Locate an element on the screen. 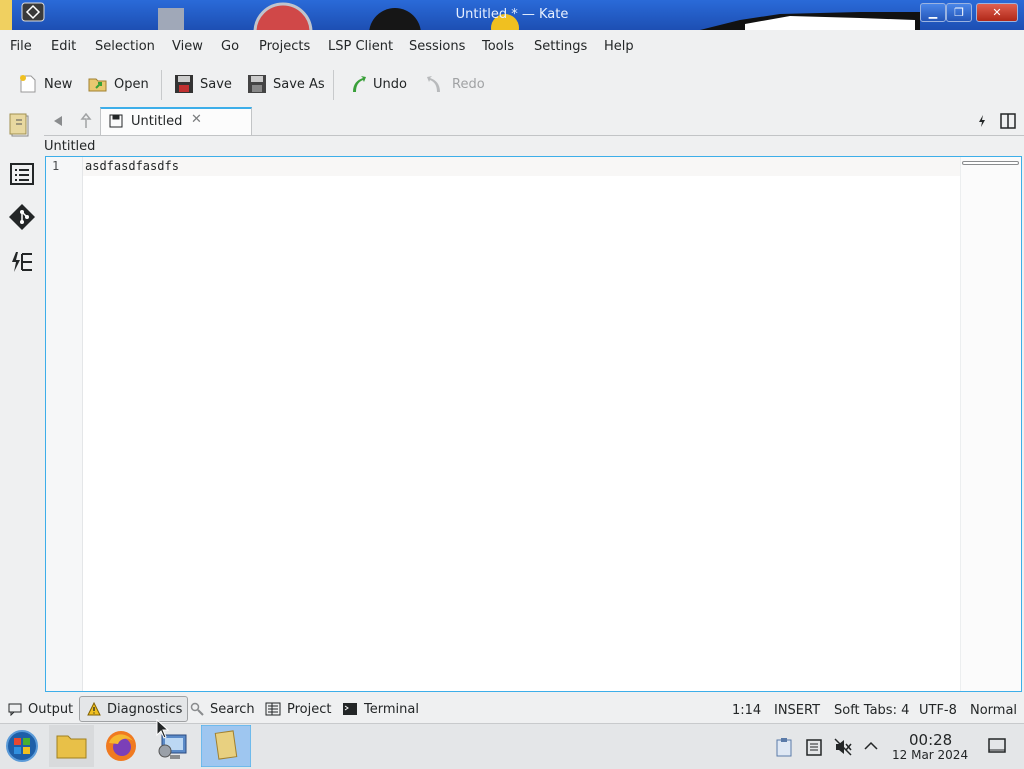 Image resolution: width=1024 pixels, height=769 pixels. kate-editor-icon is located at coordinates (226, 746).